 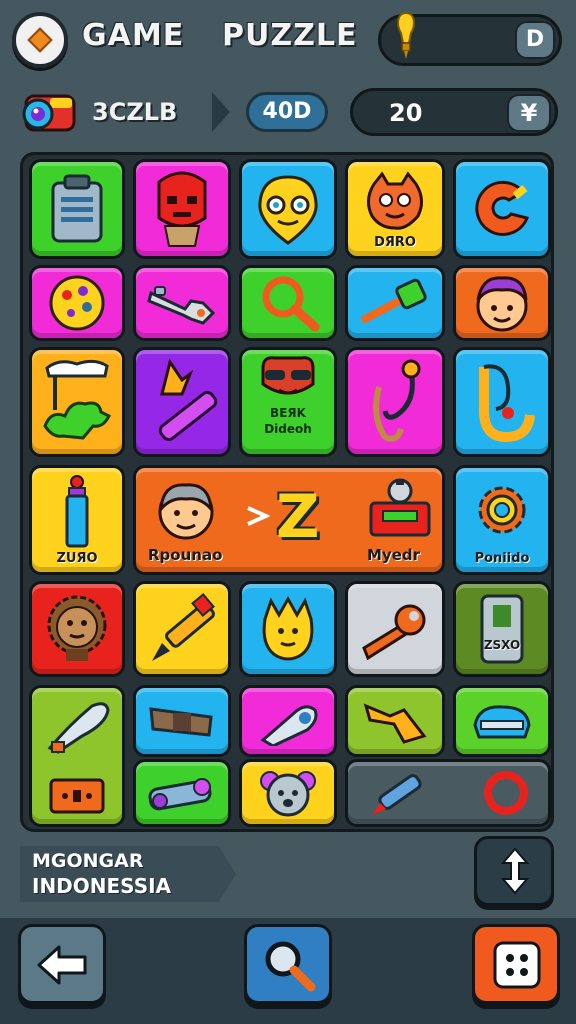 I want to click on tile-face, so click(x=502, y=303).